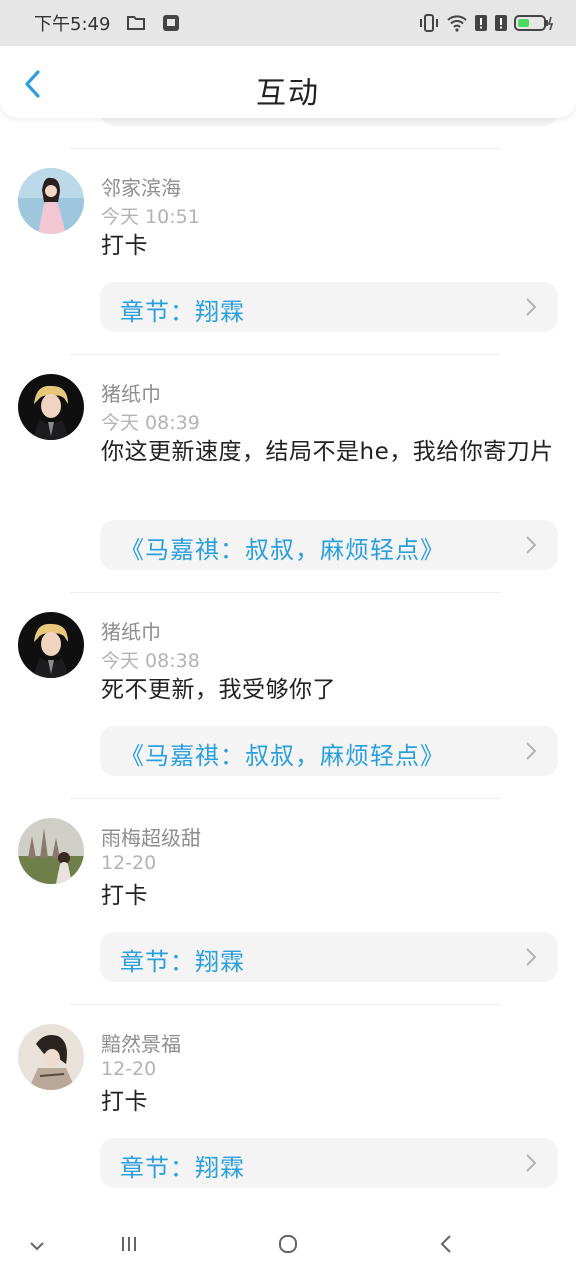 This screenshot has width=576, height=1280. I want to click on home-icon, so click(288, 1246).